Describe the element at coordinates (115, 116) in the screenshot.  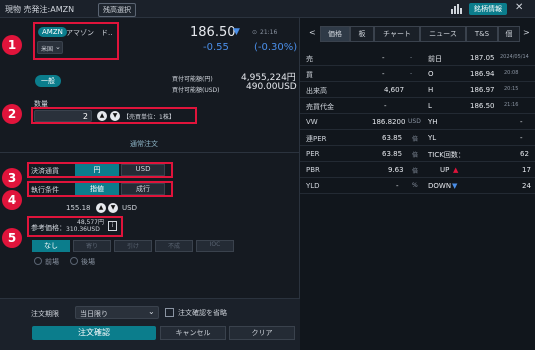
I see `quantity-down-icon: ▼` at that location.